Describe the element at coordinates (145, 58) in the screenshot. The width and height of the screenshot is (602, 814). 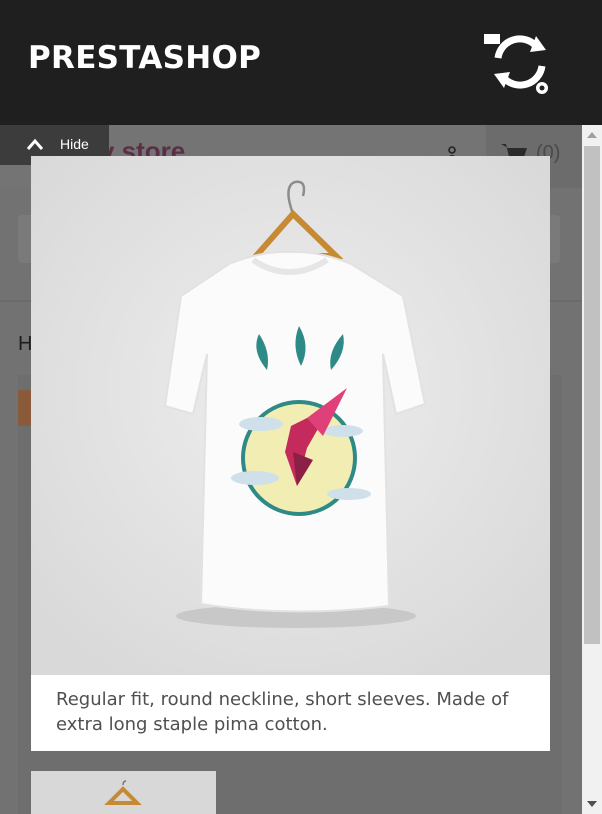
I see `brand-logo: PRESTASHOP` at that location.